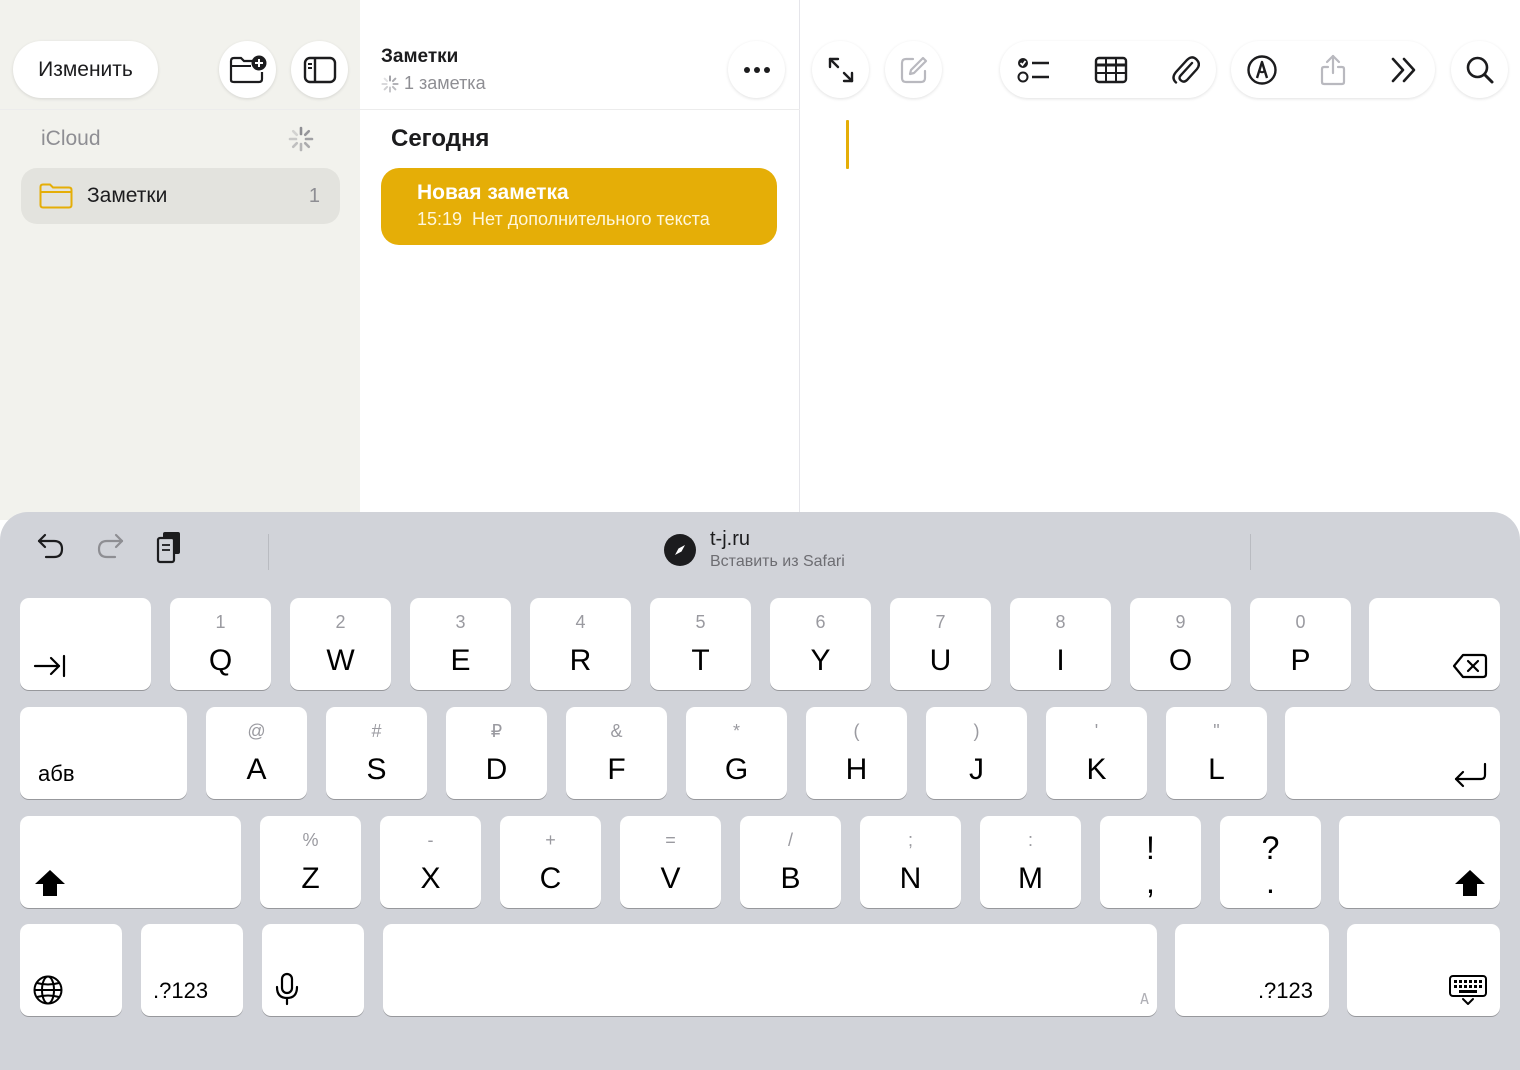  Describe the element at coordinates (1270, 862) in the screenshot. I see `key-question-period: ?.` at that location.